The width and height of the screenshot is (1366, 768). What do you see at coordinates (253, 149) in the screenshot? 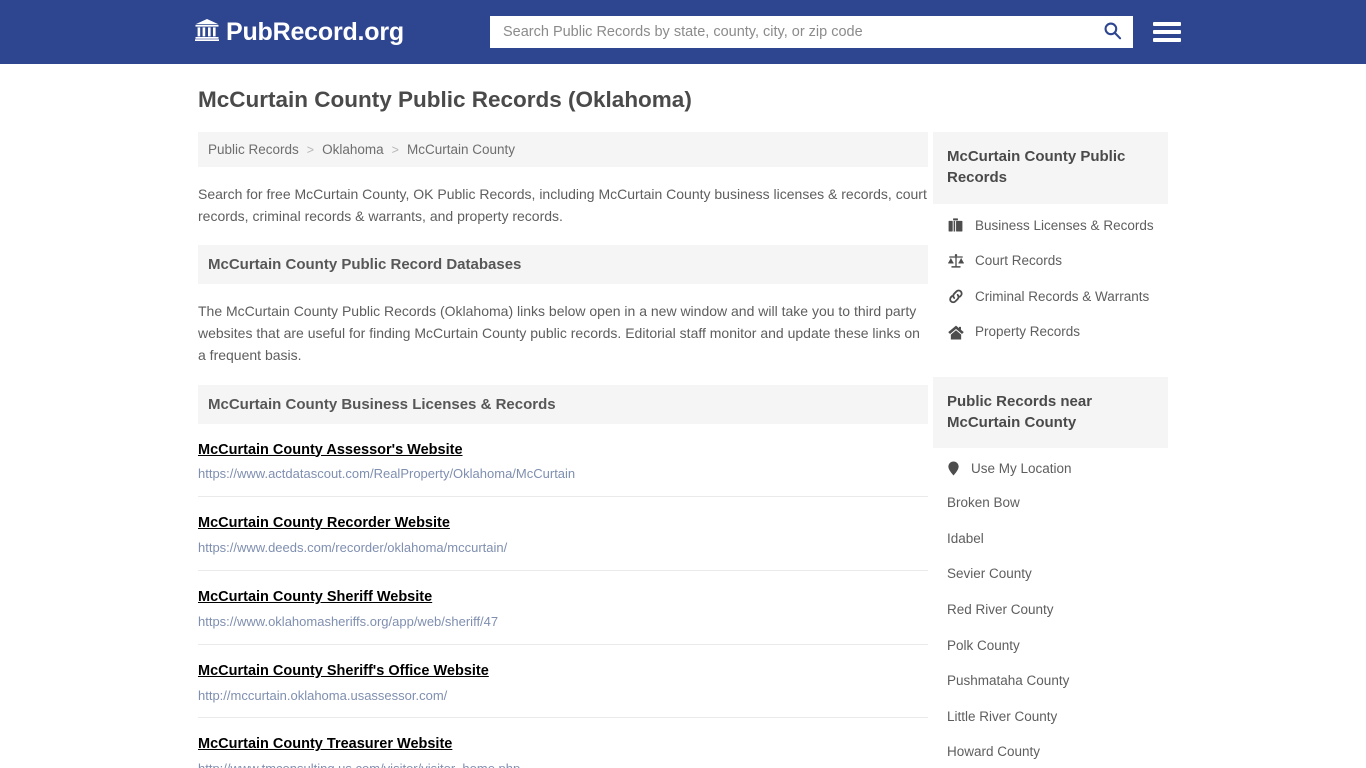
I see `breadcrumb-item-public-records: Public Records` at bounding box center [253, 149].